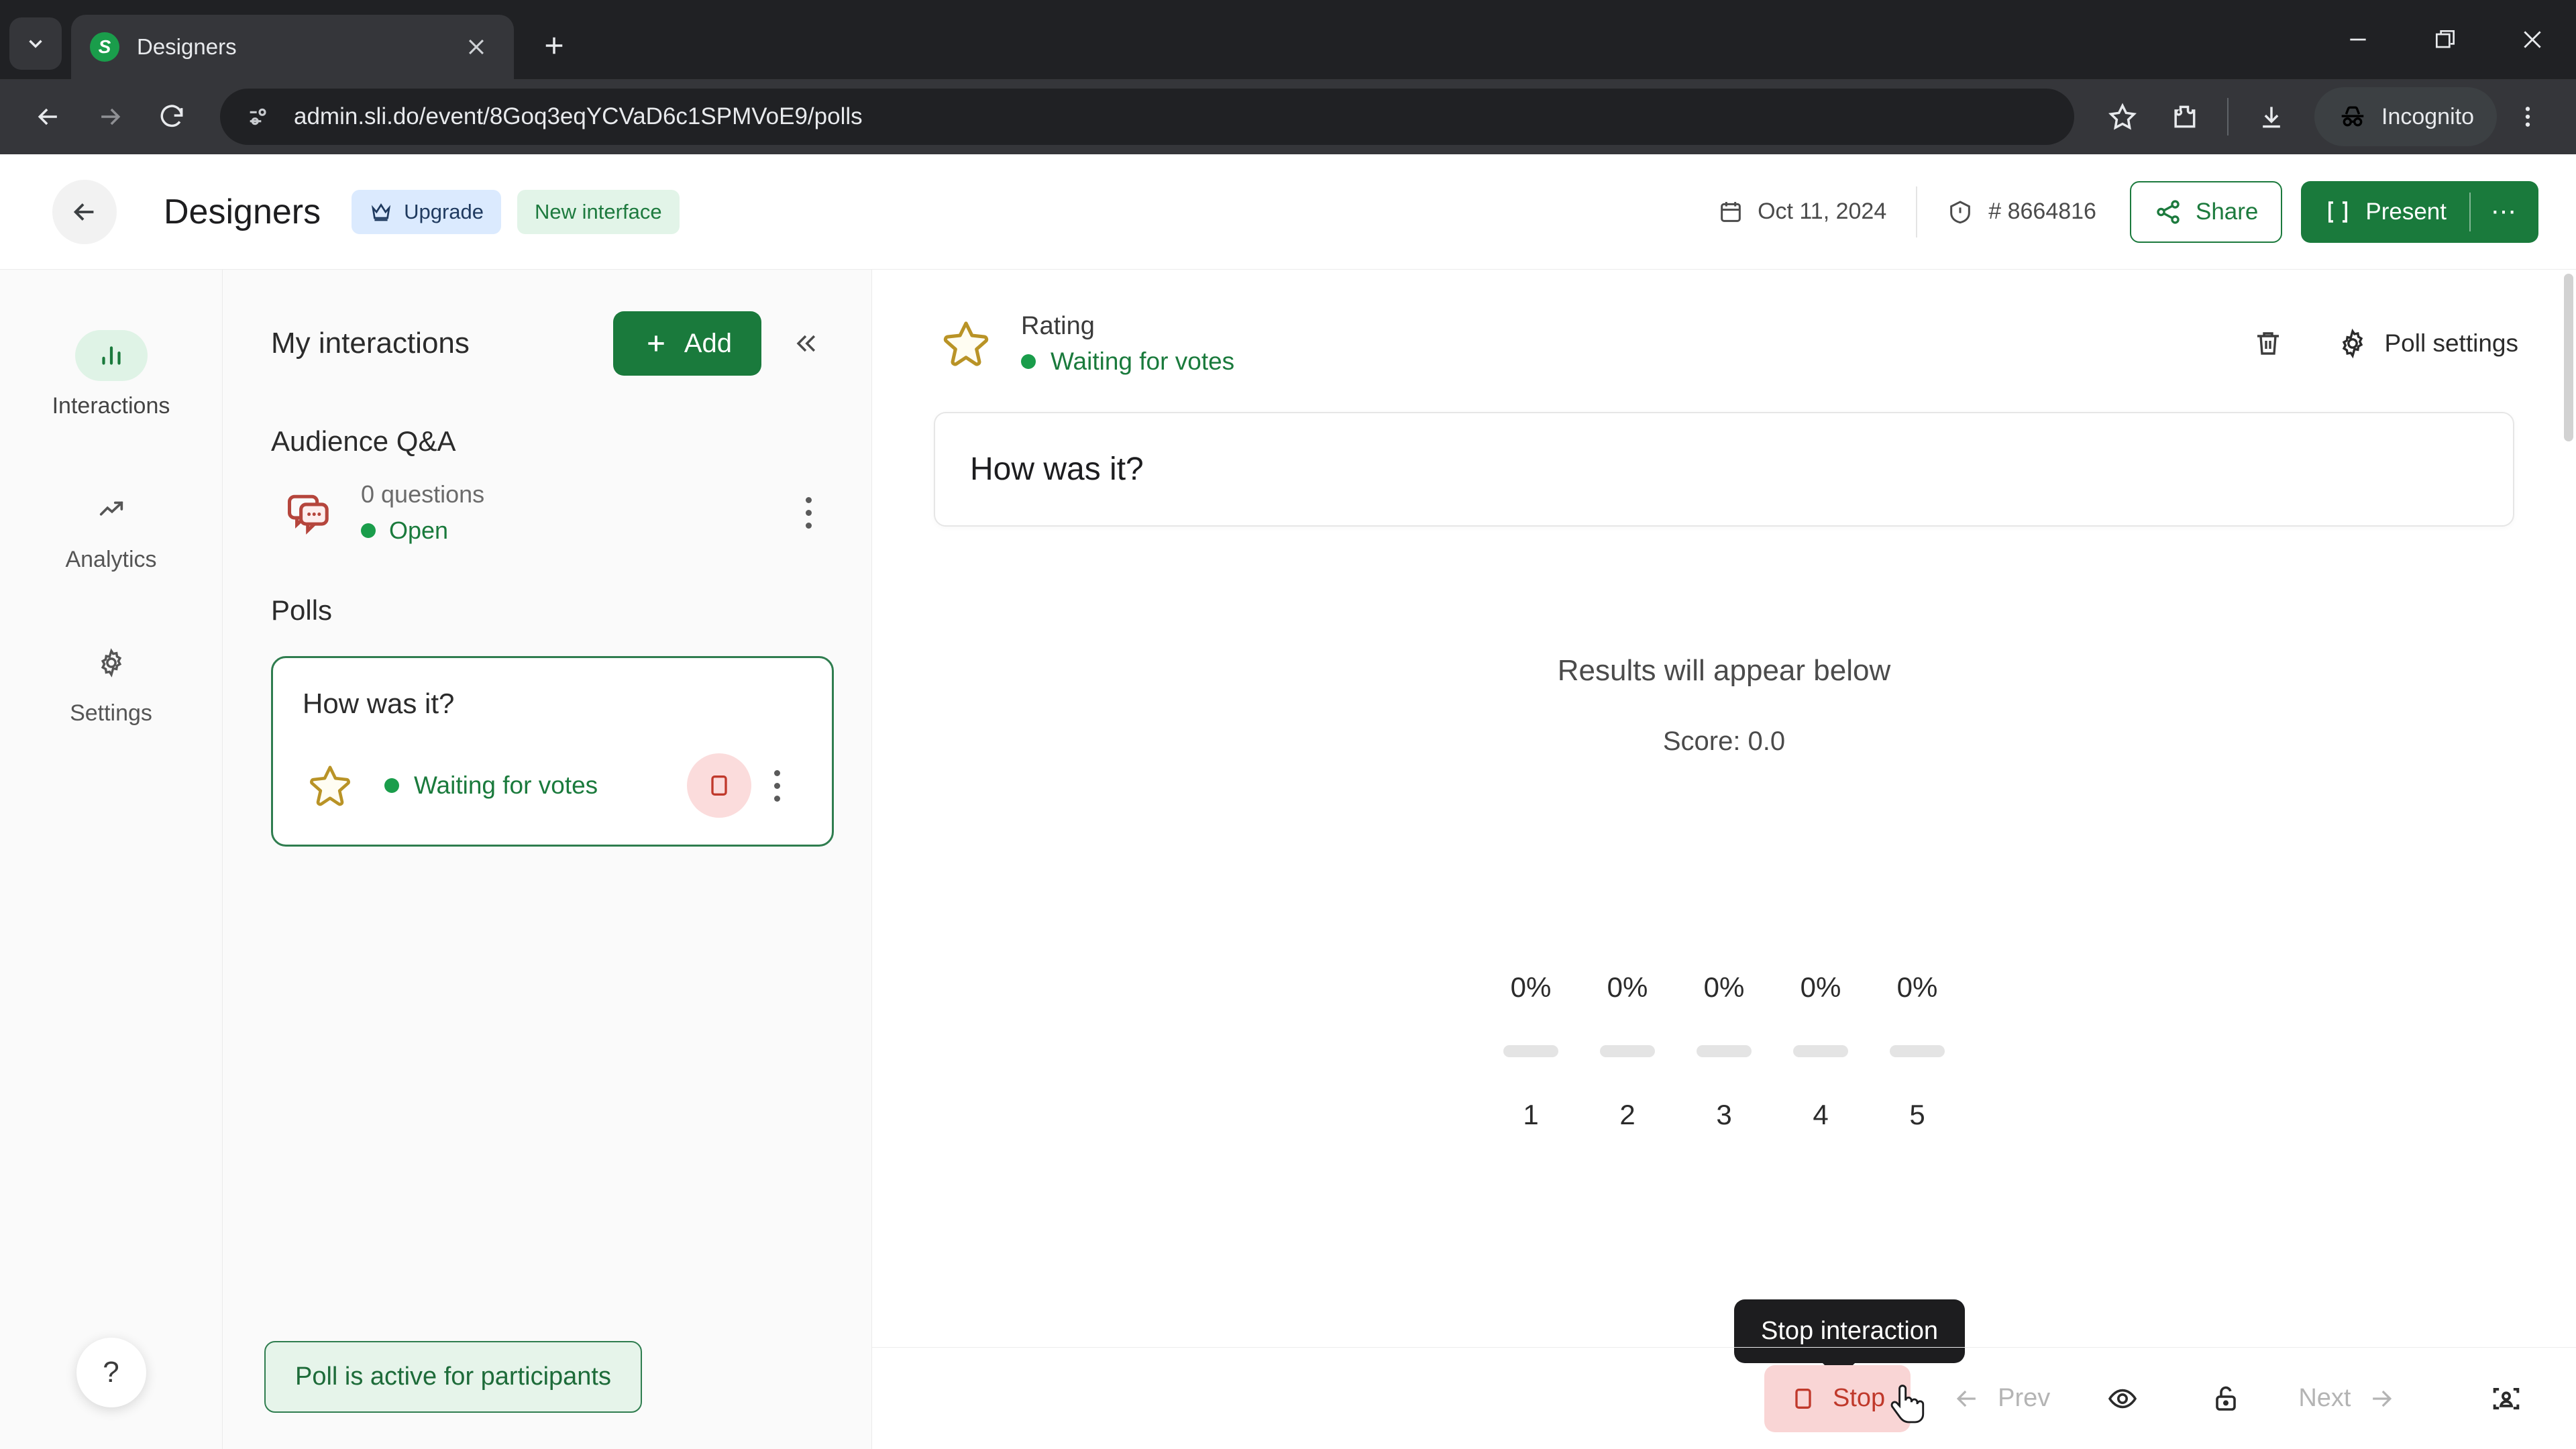 This screenshot has height=1449, width=2576. I want to click on present-button: Present ⋯, so click(2419, 211).